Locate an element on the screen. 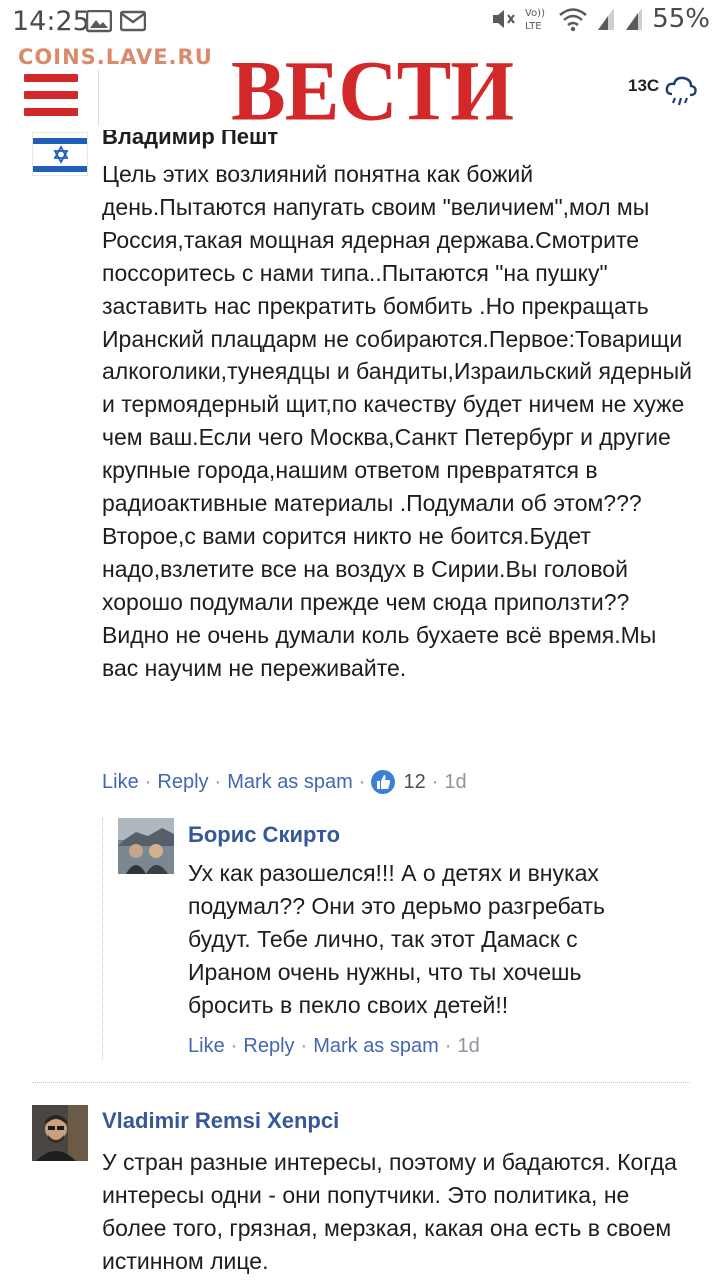 The image size is (720, 1280). battery-level: 55% is located at coordinates (681, 19).